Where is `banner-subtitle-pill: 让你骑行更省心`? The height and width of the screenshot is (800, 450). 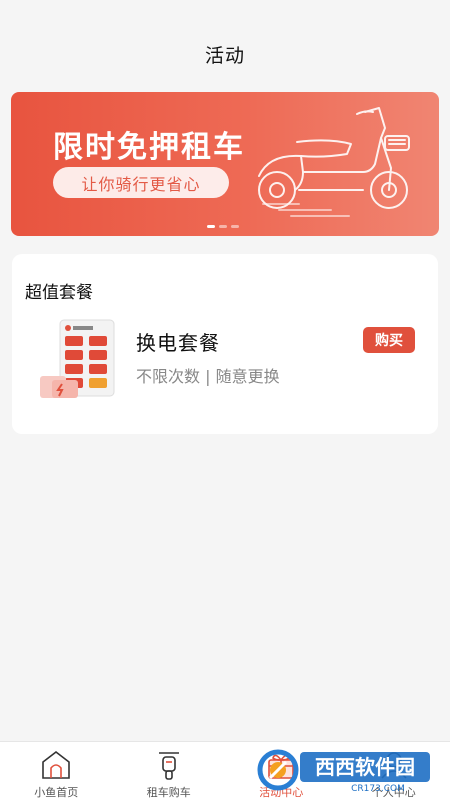
banner-subtitle-pill: 让你骑行更省心 is located at coordinates (141, 182).